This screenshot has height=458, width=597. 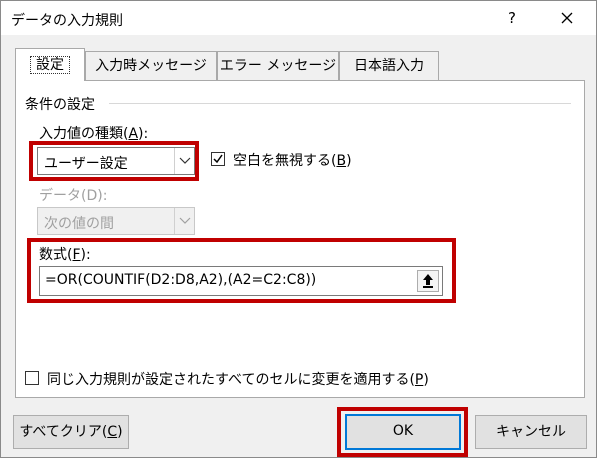 I want to click on tab-input-message: 入力時メッセージ, so click(x=151, y=65).